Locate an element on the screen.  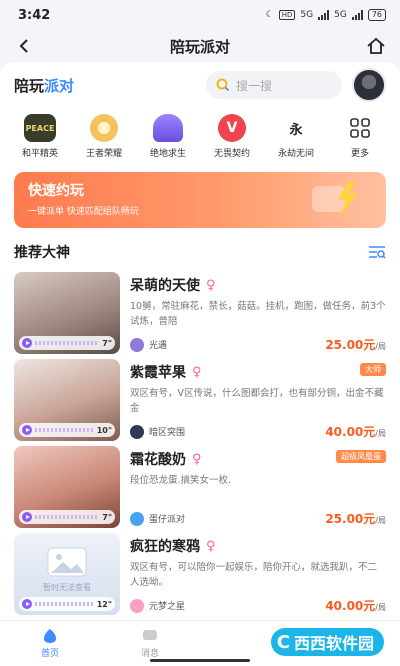
pubg-helmet-icon is located at coordinates (168, 128).